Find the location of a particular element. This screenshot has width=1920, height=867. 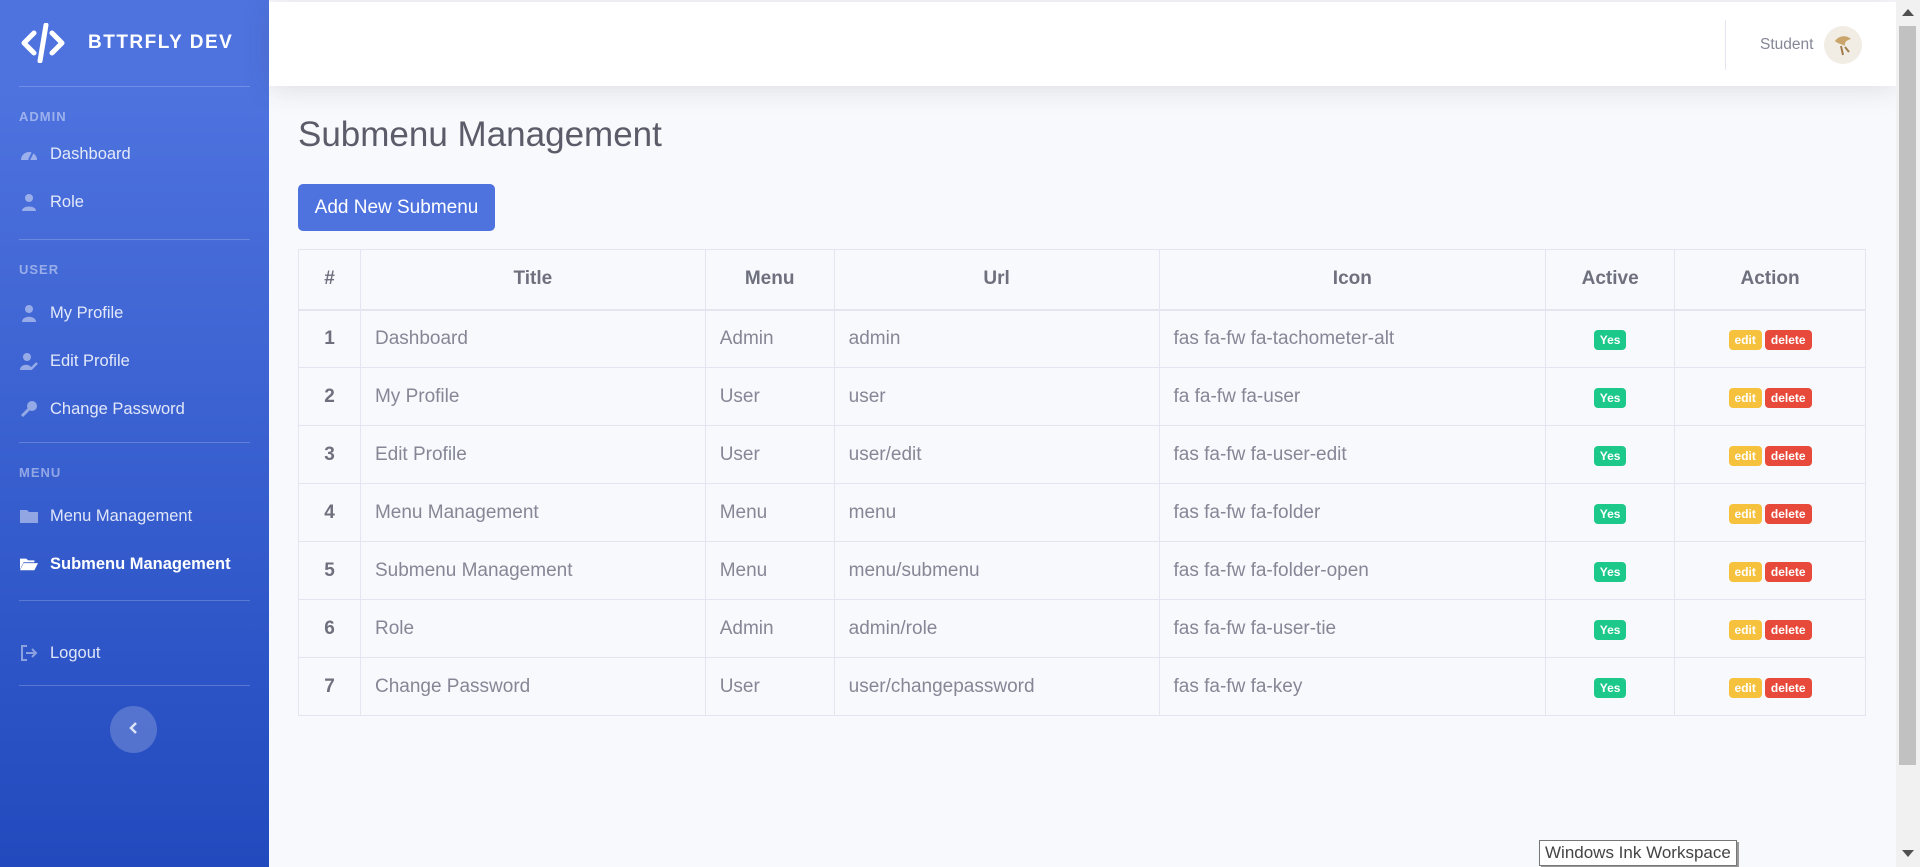

cell-menu: Admin is located at coordinates (769, 628).